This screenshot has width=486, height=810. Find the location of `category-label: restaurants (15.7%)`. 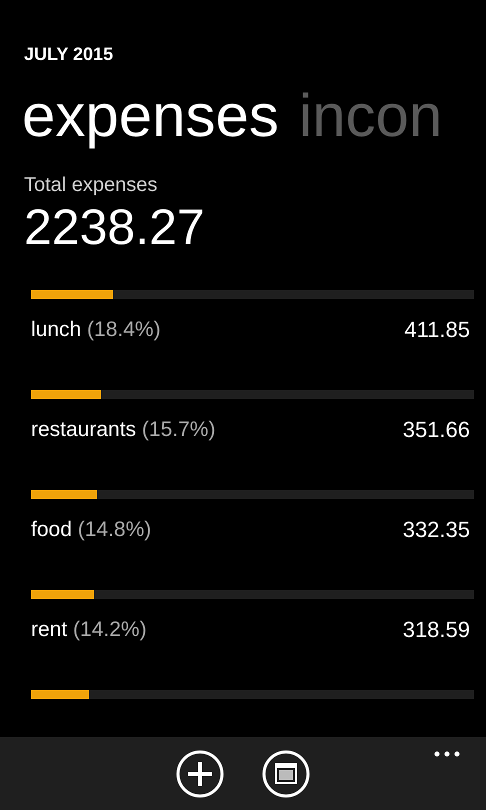

category-label: restaurants (15.7%) is located at coordinates (123, 430).